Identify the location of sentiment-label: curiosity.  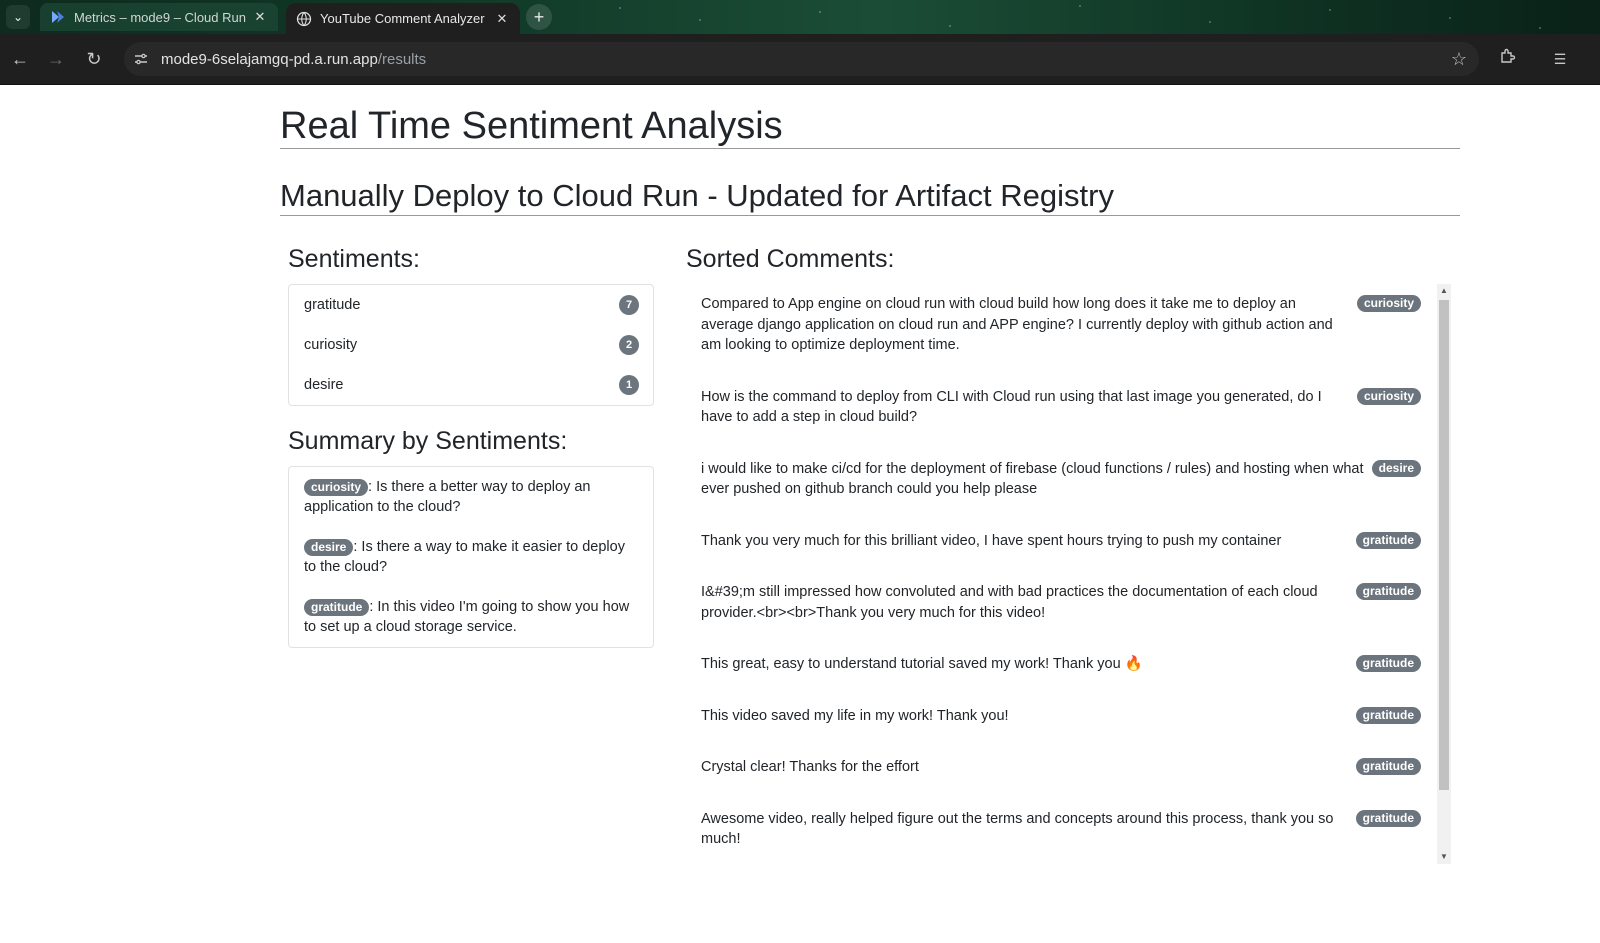
(331, 345).